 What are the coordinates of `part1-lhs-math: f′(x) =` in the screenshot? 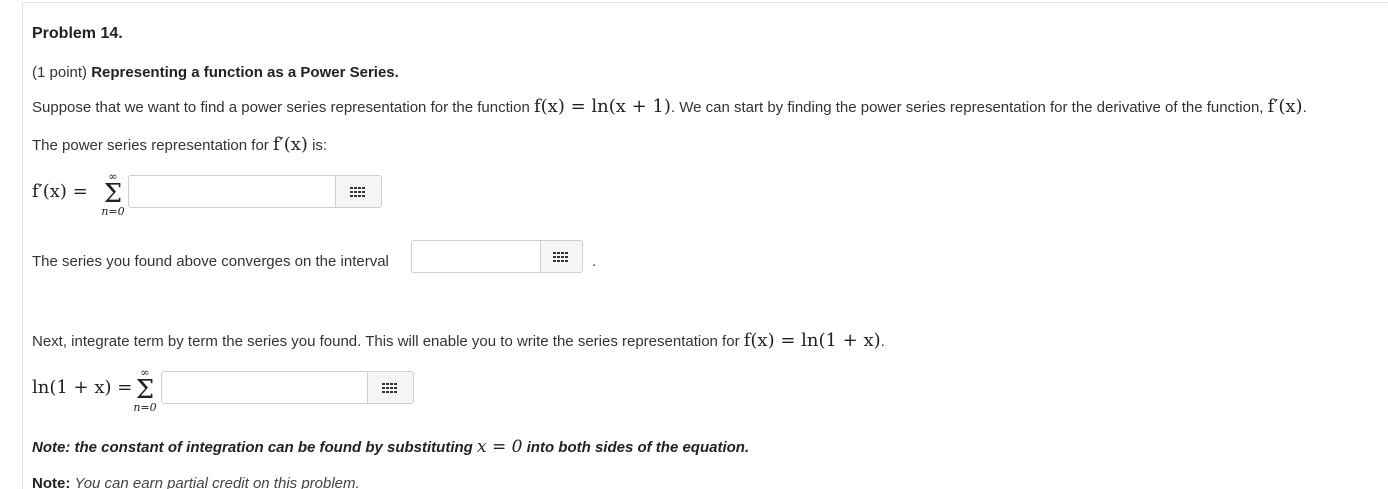 It's located at (60, 191).